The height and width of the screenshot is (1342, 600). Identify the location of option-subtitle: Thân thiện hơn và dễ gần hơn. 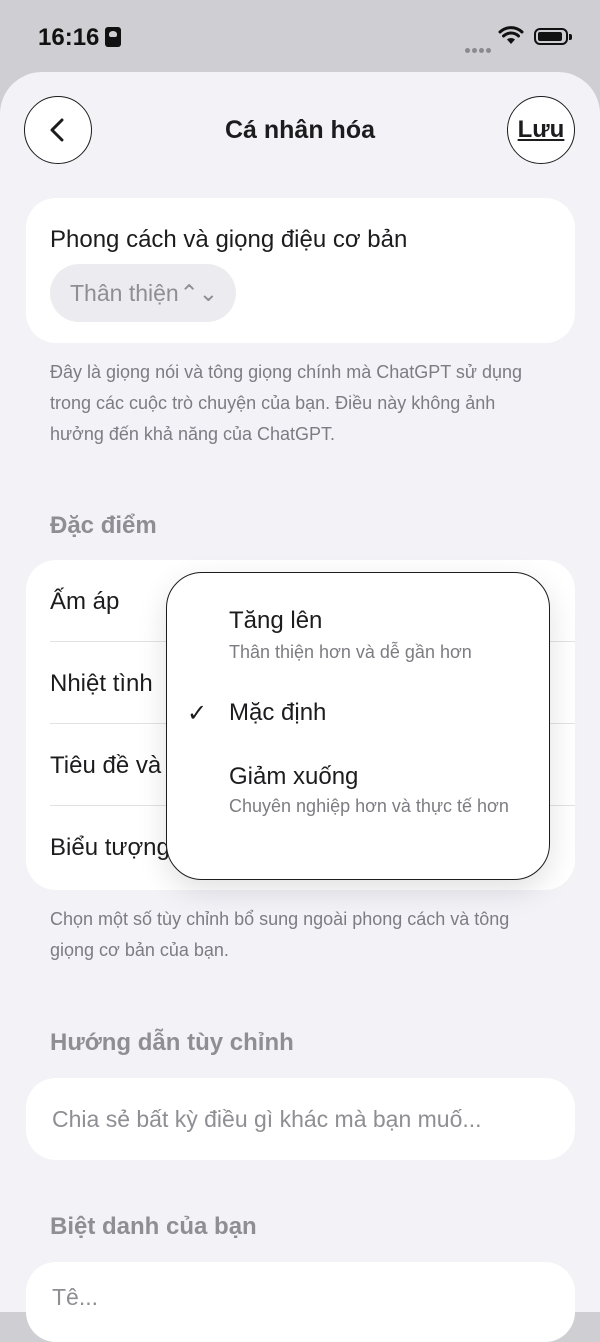
(350, 652).